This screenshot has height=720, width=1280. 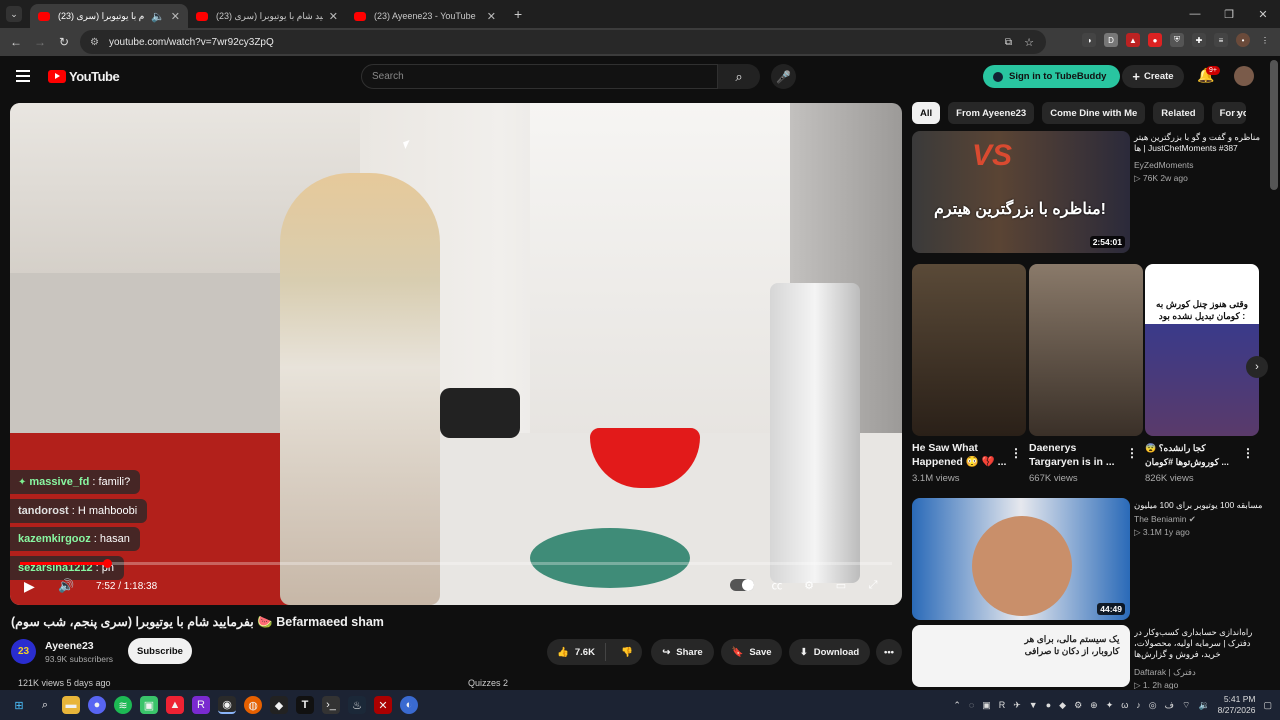 What do you see at coordinates (1094, 113) in the screenshot?
I see `chip-come-dine: Come Dine with Me` at bounding box center [1094, 113].